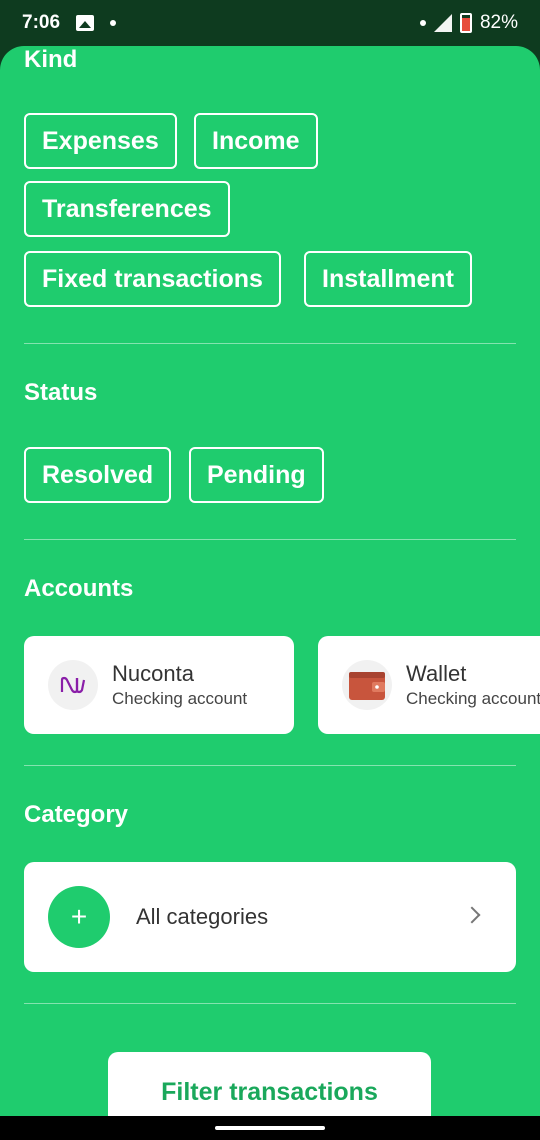  Describe the element at coordinates (41, 22) in the screenshot. I see `status-time: 7:06` at that location.